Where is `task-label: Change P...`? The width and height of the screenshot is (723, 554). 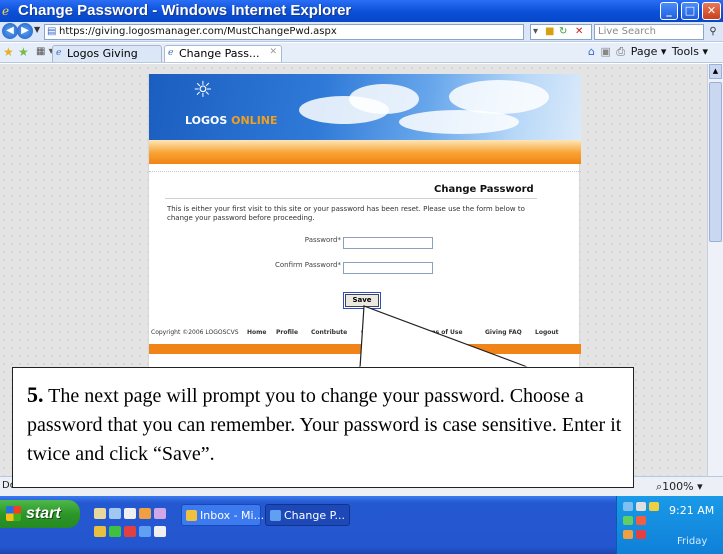
task-label: Change P... is located at coordinates (315, 515).